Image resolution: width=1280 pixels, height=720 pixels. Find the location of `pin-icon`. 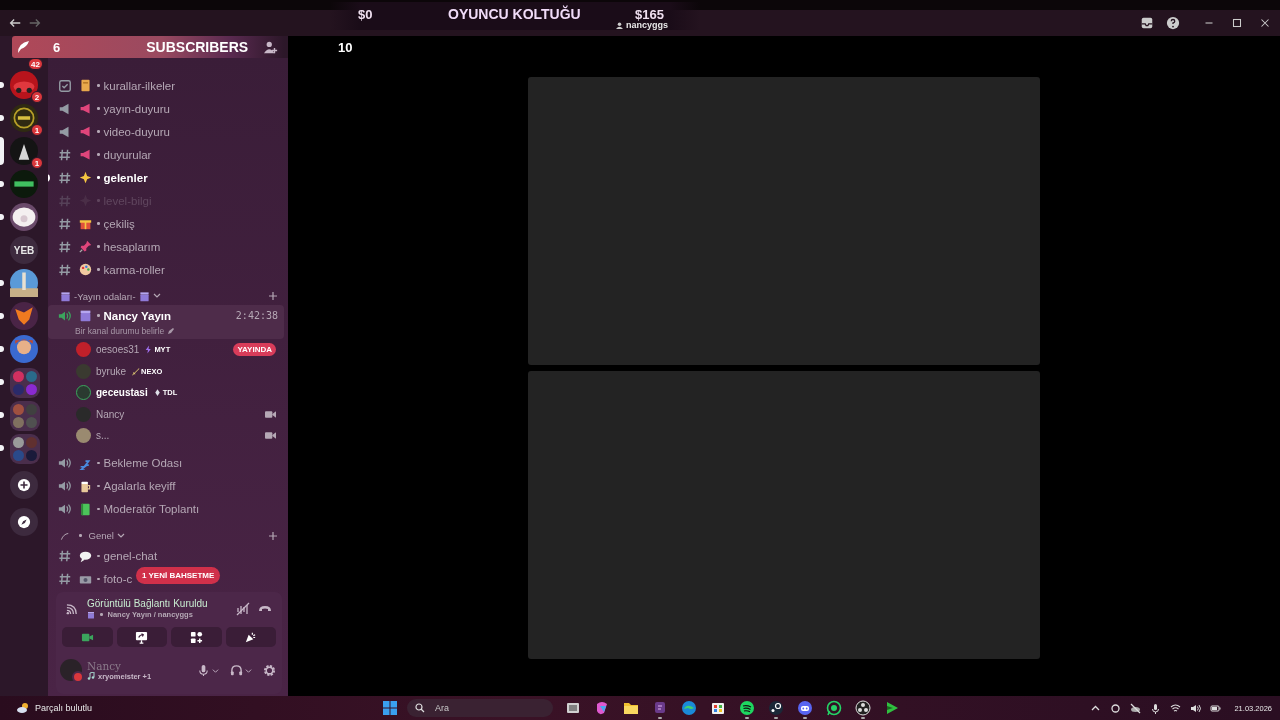

pin-icon is located at coordinates (85, 246).